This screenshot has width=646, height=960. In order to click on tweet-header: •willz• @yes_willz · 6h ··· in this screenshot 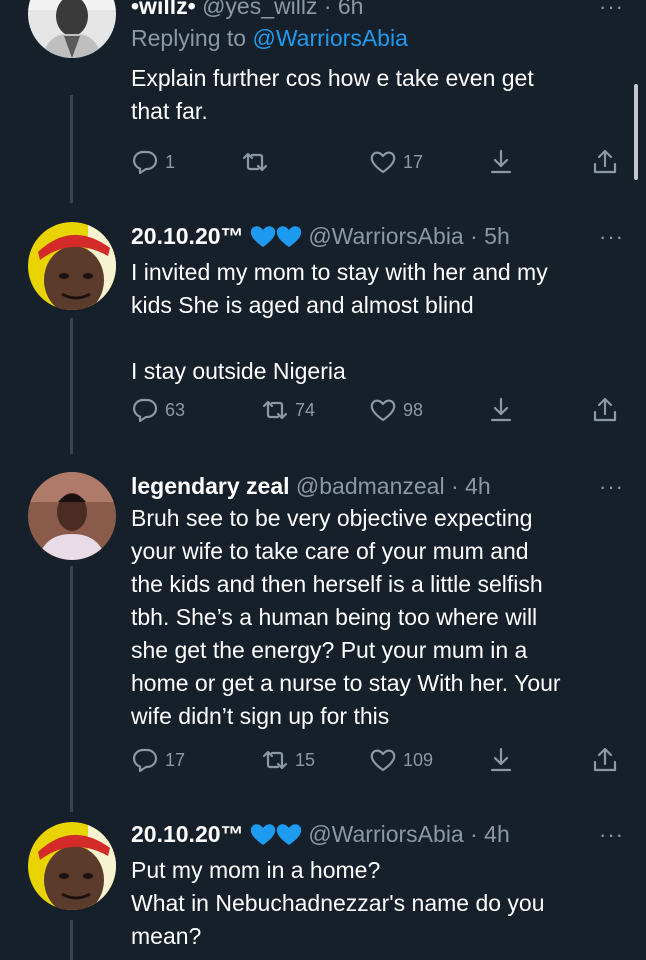, I will do `click(377, 10)`.